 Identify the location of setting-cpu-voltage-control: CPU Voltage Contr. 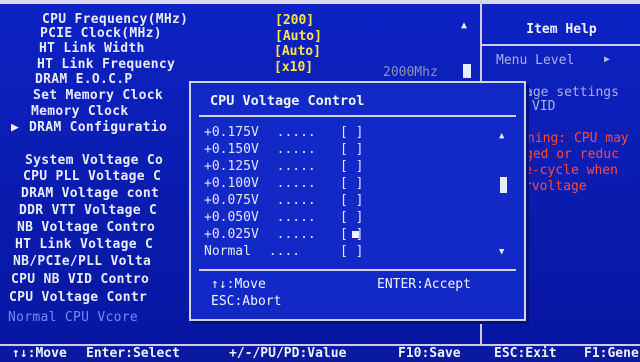
(78, 297).